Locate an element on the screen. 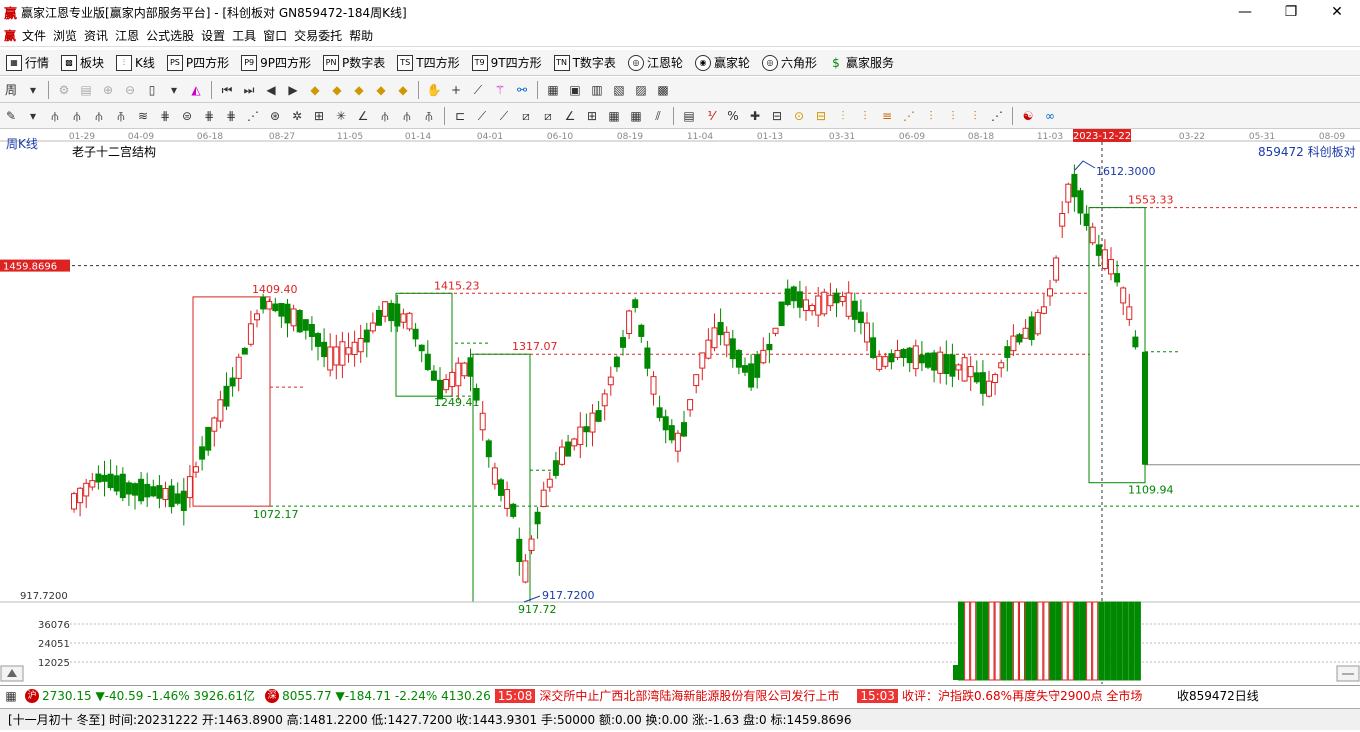 The height and width of the screenshot is (732, 1360). cursor-icon: ▯ is located at coordinates (152, 90).